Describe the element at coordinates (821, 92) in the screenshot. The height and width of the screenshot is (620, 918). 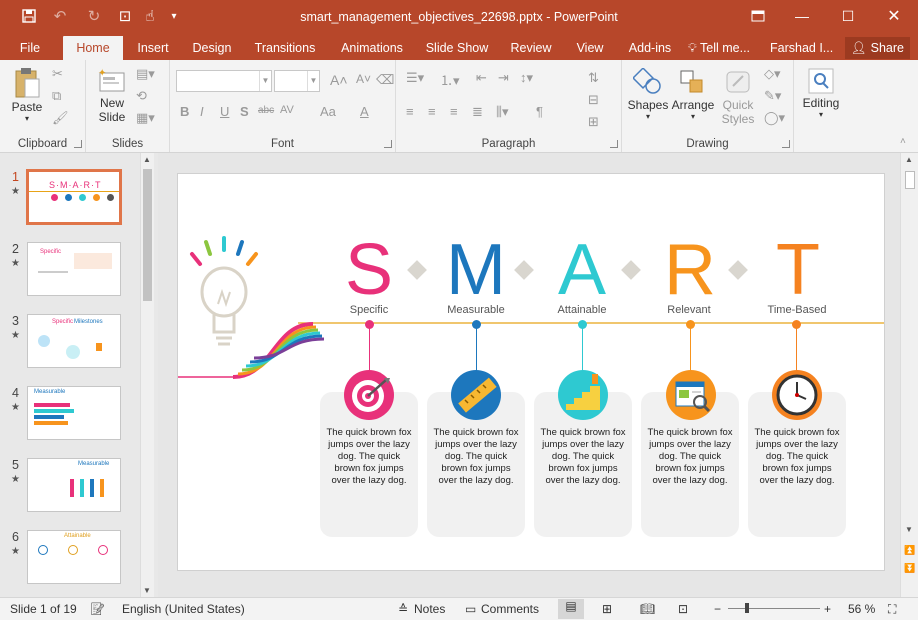
I see `editing-button: Editing ▾` at that location.